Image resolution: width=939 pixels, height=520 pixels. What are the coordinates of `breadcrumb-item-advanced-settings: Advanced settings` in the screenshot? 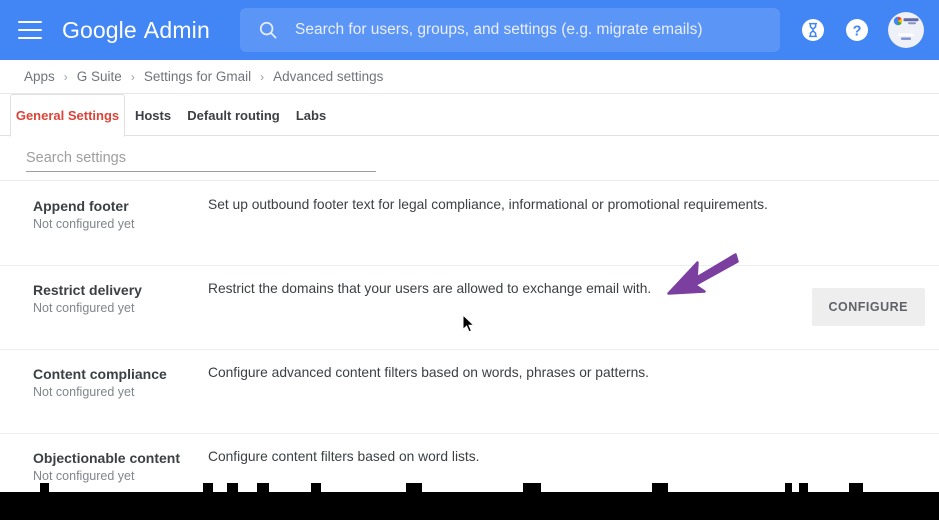 It's located at (328, 76).